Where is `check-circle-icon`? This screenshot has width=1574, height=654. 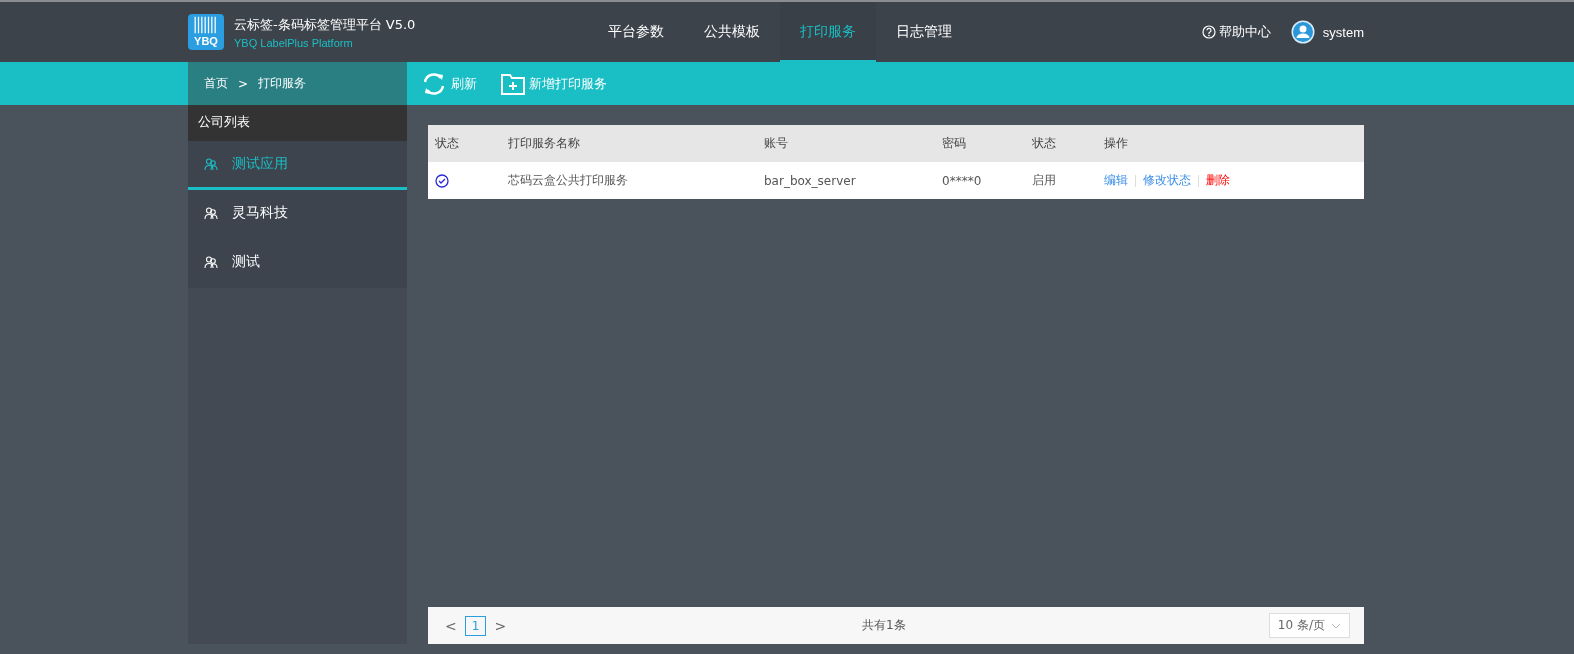 check-circle-icon is located at coordinates (442, 180).